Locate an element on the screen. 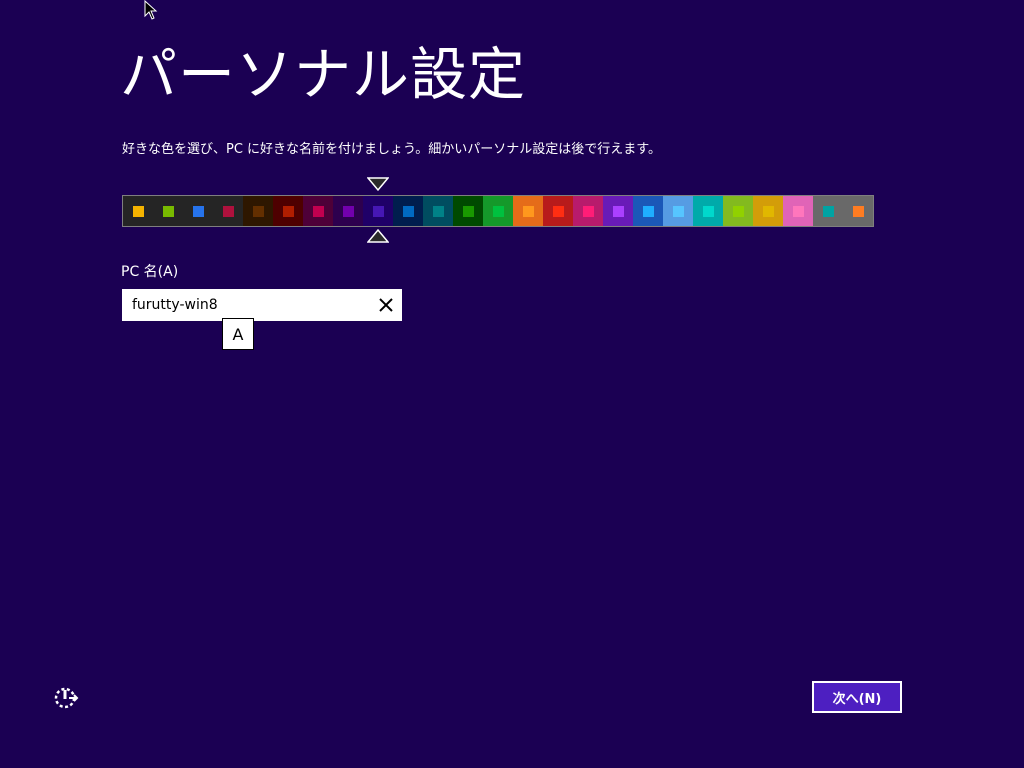  mouse-pointer-icon is located at coordinates (151, 10).